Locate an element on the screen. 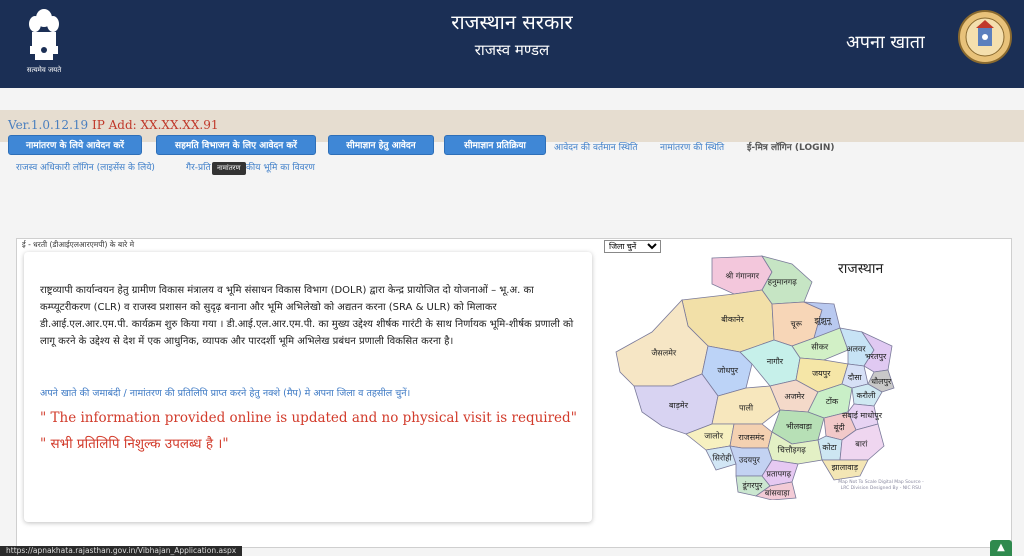 The image size is (1024, 556). district-label: टोंक is located at coordinates (832, 401).